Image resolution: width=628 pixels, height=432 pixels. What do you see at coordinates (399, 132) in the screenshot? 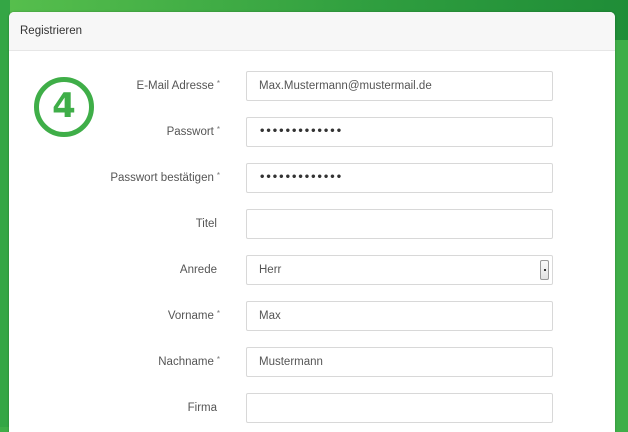
I see `password-input: •••••••••••••` at bounding box center [399, 132].